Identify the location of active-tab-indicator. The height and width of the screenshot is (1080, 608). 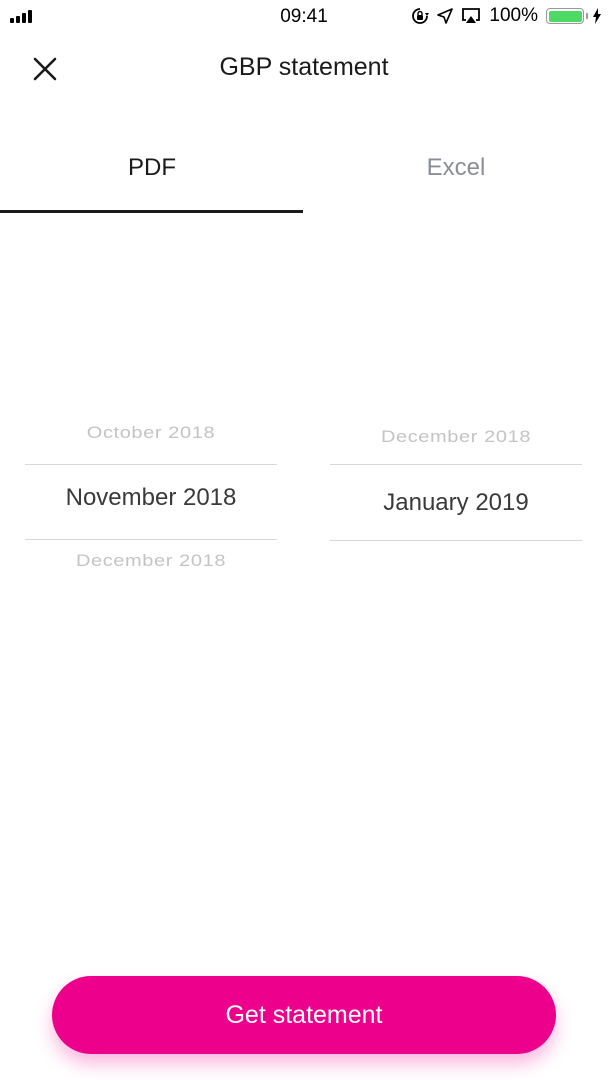
(151, 211).